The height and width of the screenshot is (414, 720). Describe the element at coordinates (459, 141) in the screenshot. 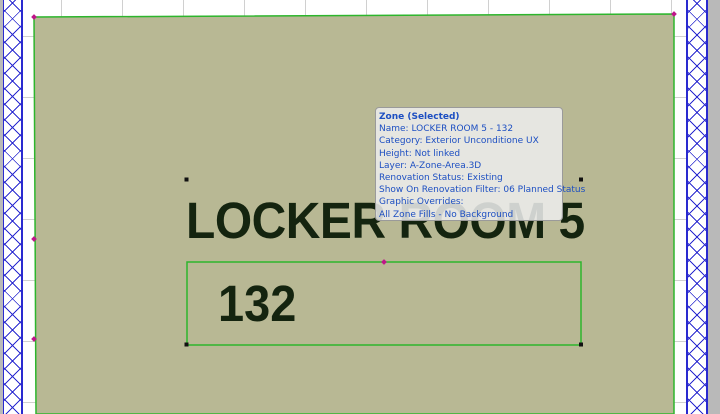

I see `tooltip-line: Category: Exterior Unconditione UX` at that location.